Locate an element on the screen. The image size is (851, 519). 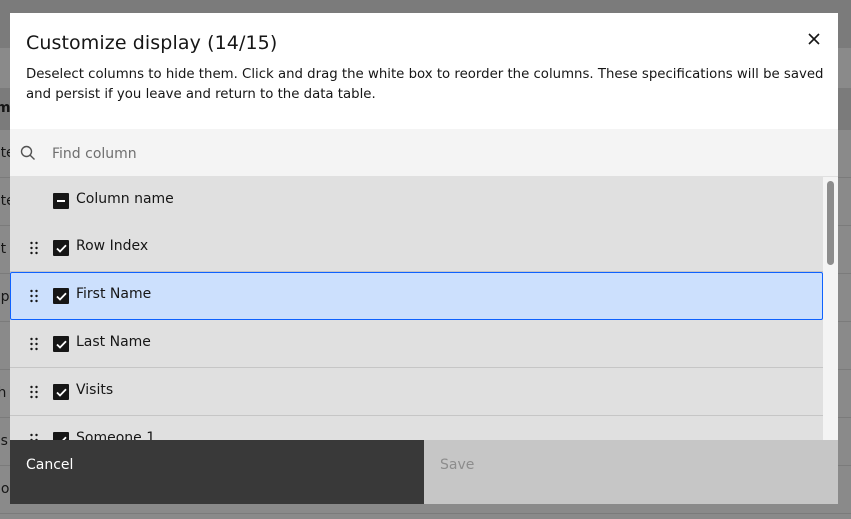
column-list-scrollbar is located at coordinates (830, 308).